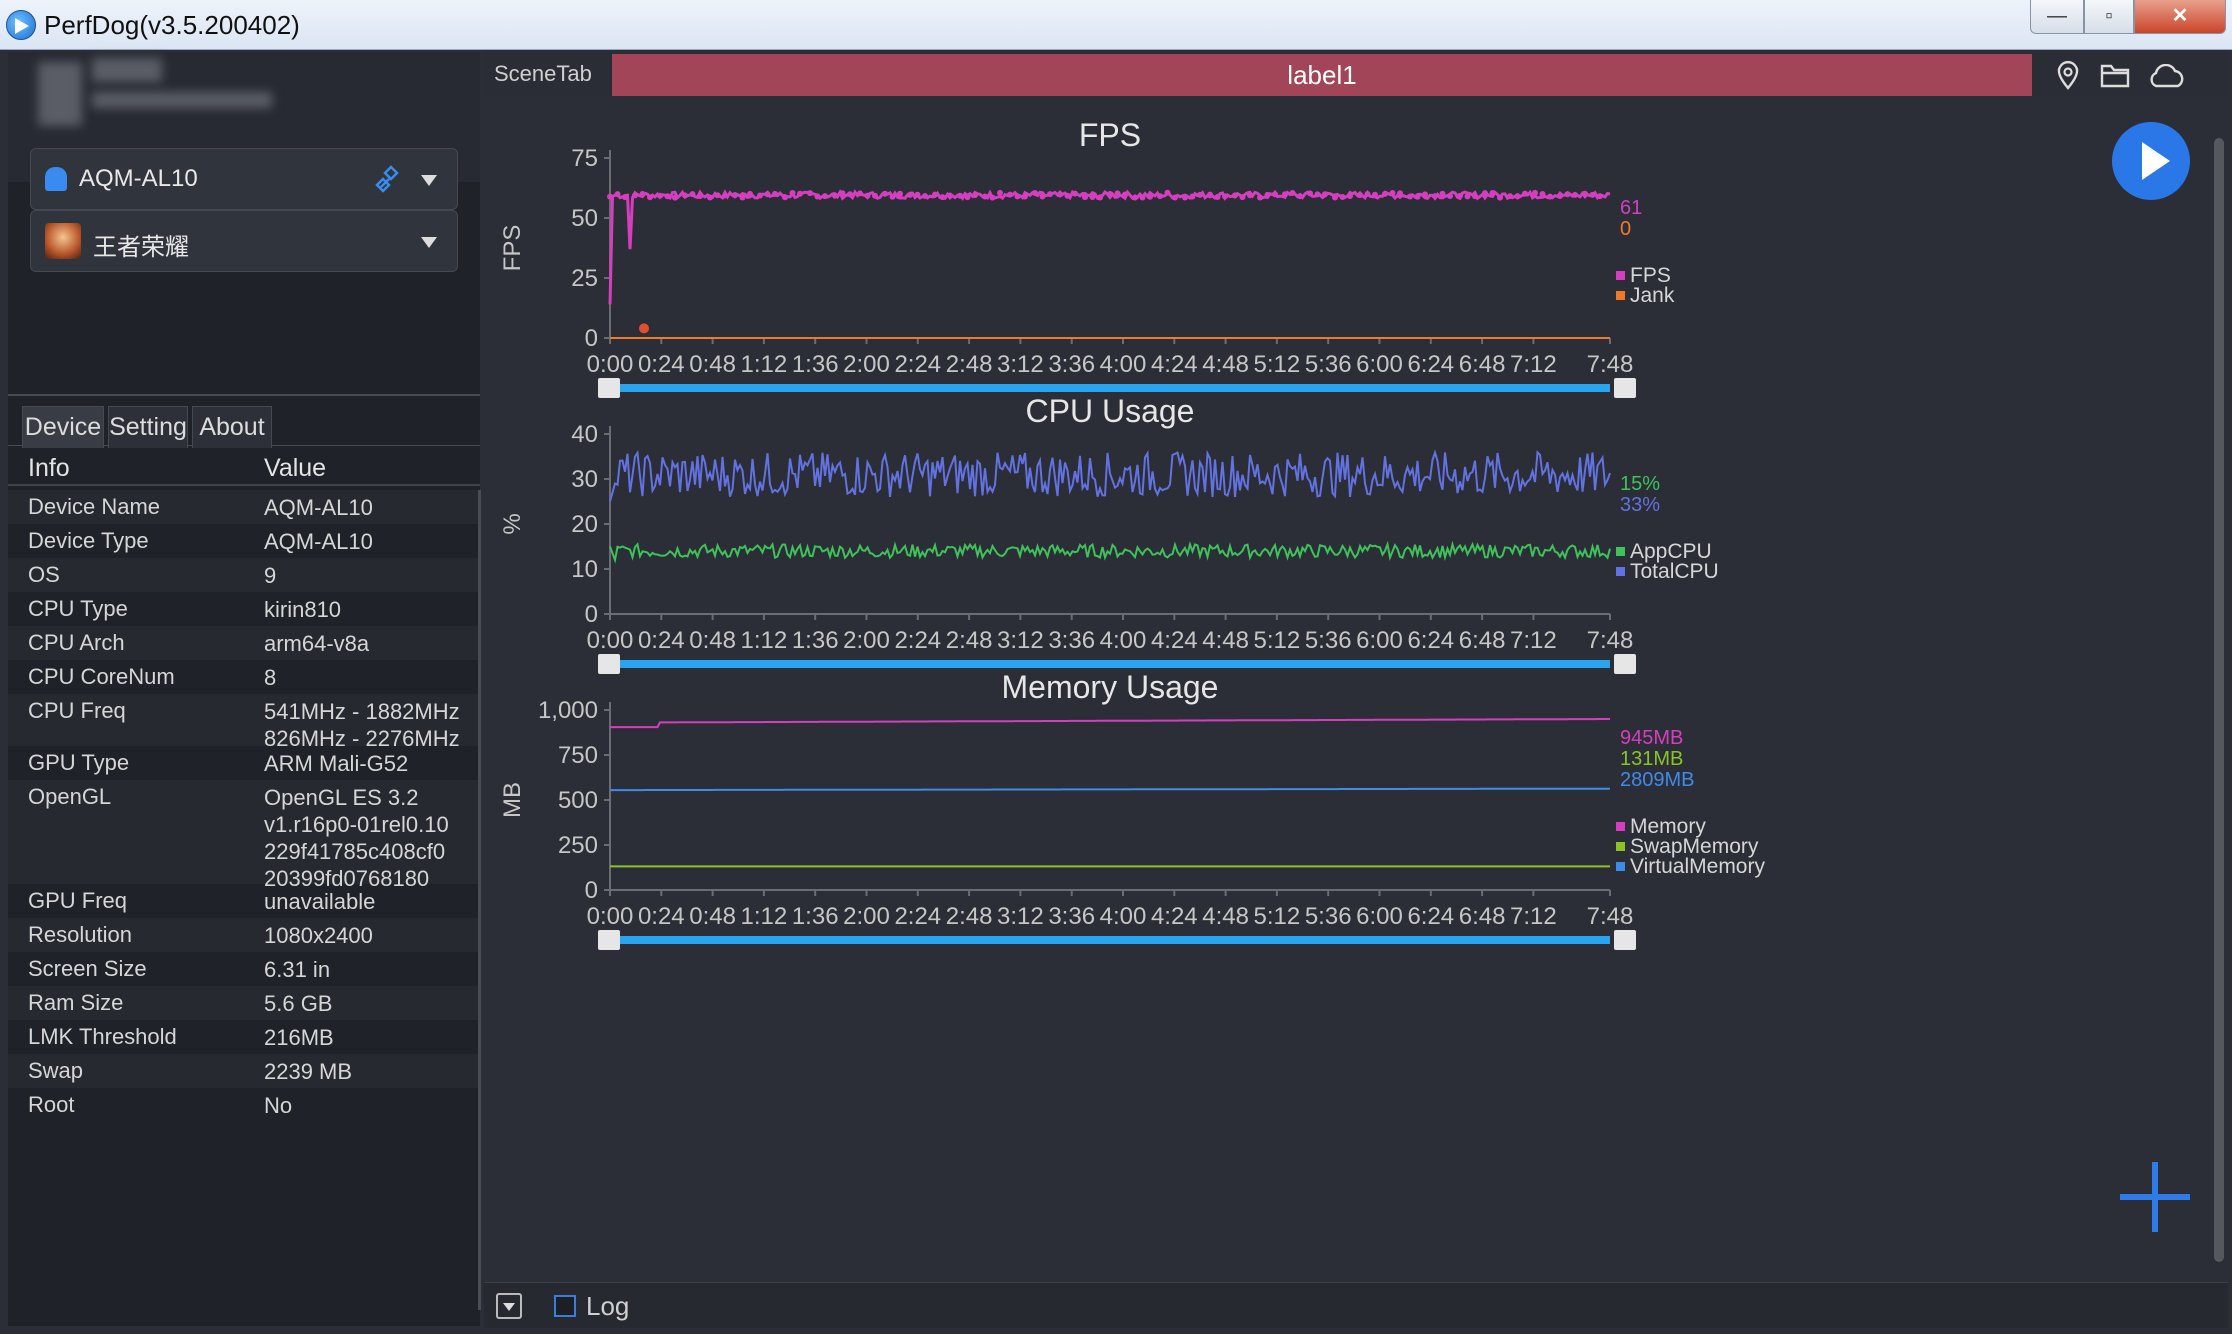 The image size is (2232, 1334). Describe the element at coordinates (1116, 25) in the screenshot. I see `title-bar: PerfDog(v3.5.200402) — ▫ ✕` at that location.